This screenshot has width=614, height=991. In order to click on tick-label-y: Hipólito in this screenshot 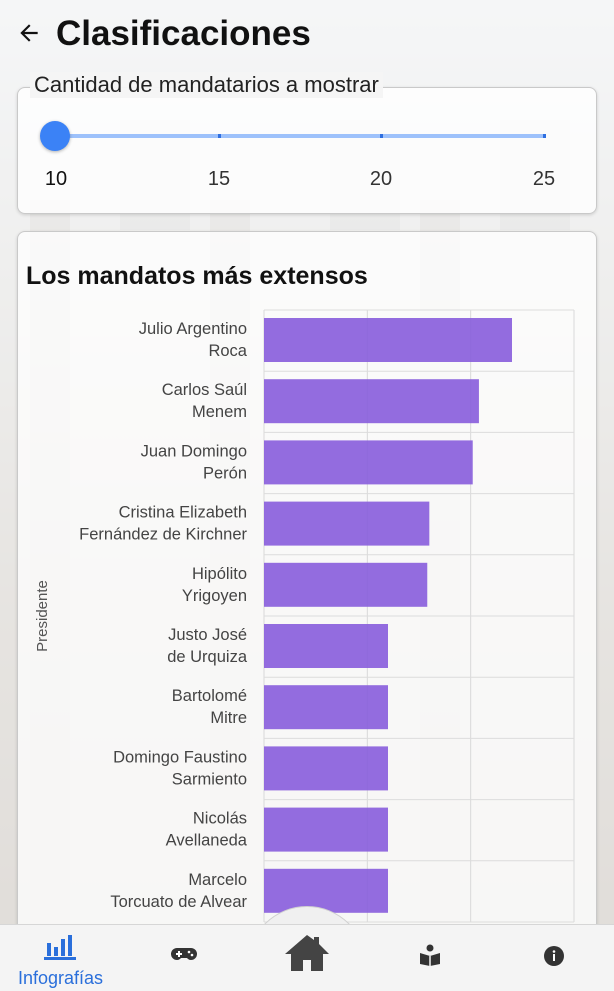, I will do `click(219, 574)`.